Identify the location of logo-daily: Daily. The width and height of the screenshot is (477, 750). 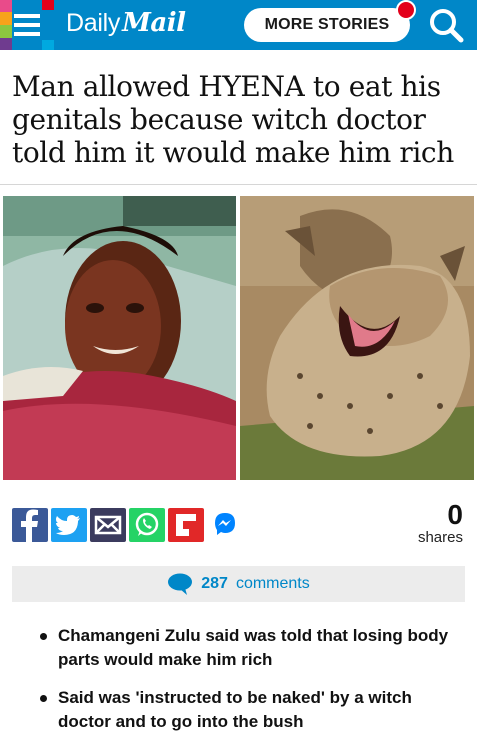
(93, 23).